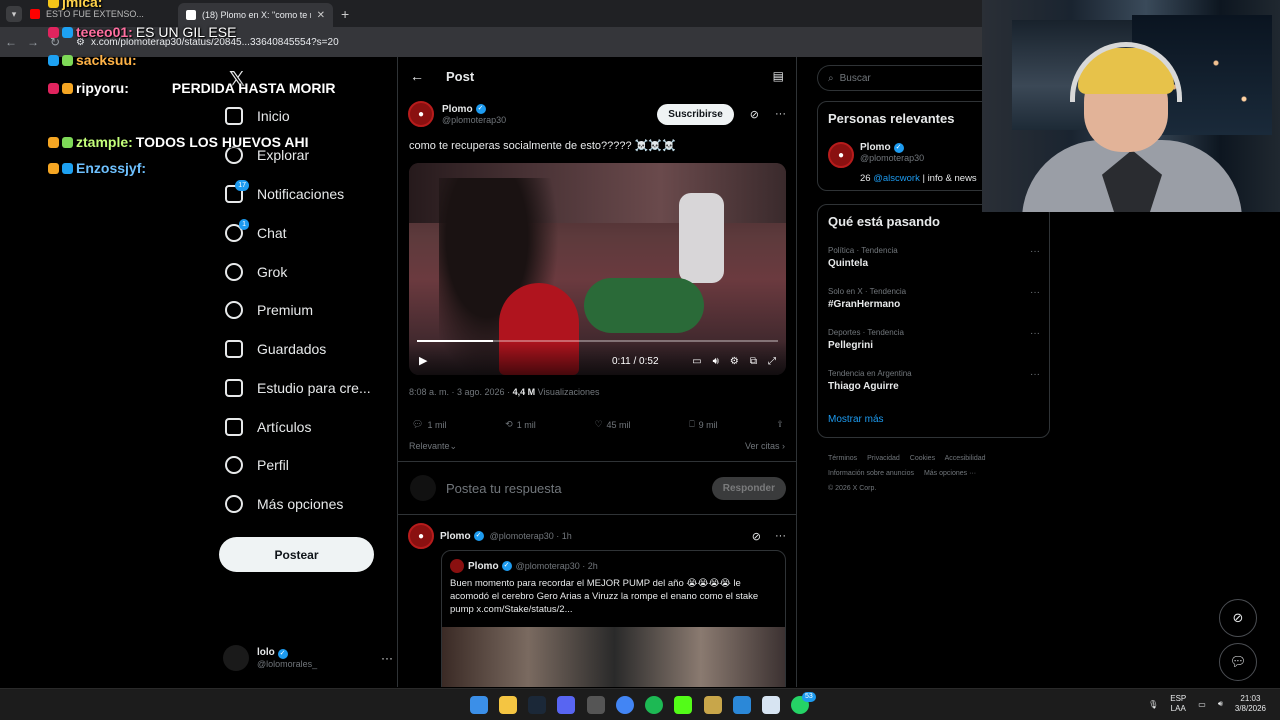 This screenshot has width=1280, height=720. I want to click on subscribe-button: Suscribirse, so click(695, 114).